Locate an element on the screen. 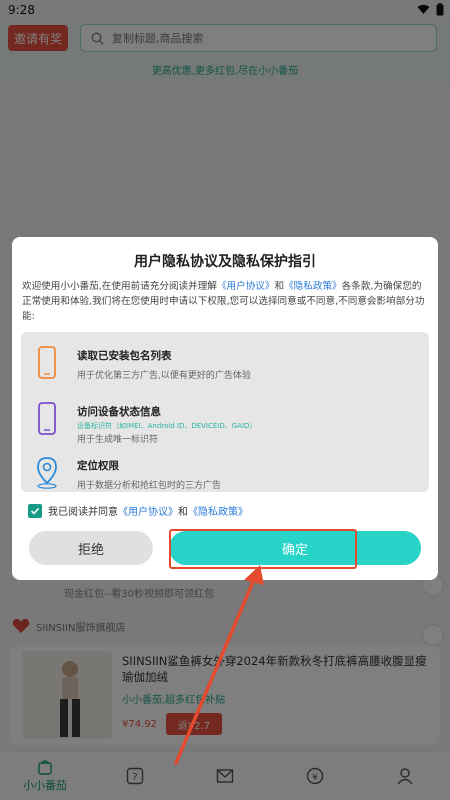  privacy-policy-link: 《隐私政策》 is located at coordinates (313, 286).